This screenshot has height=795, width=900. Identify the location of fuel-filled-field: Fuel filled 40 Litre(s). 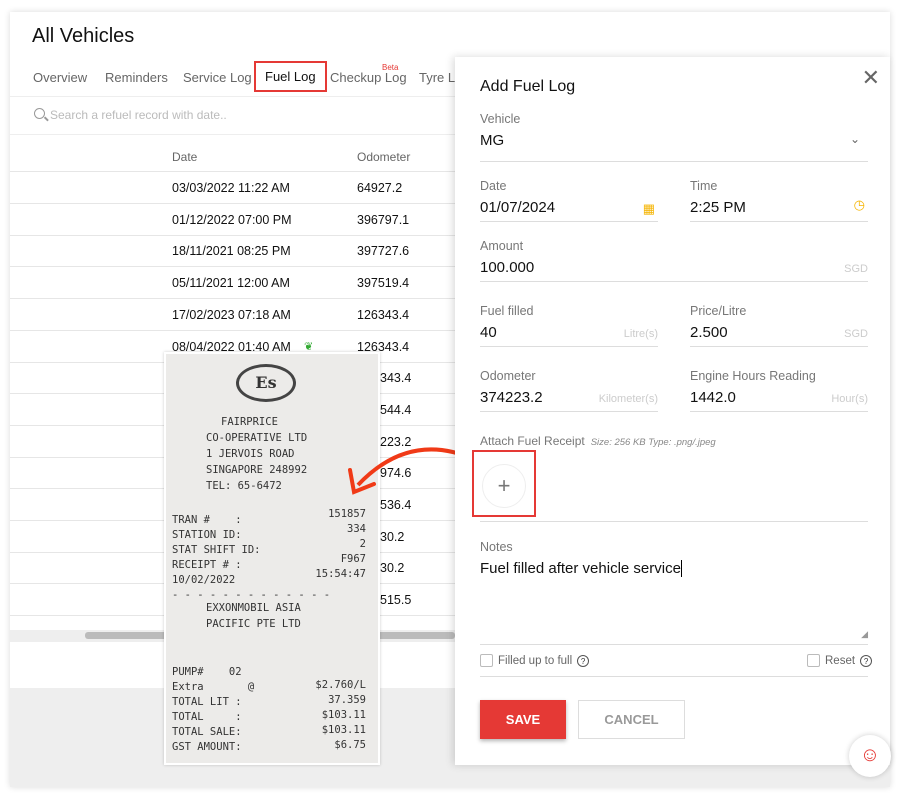
(569, 325).